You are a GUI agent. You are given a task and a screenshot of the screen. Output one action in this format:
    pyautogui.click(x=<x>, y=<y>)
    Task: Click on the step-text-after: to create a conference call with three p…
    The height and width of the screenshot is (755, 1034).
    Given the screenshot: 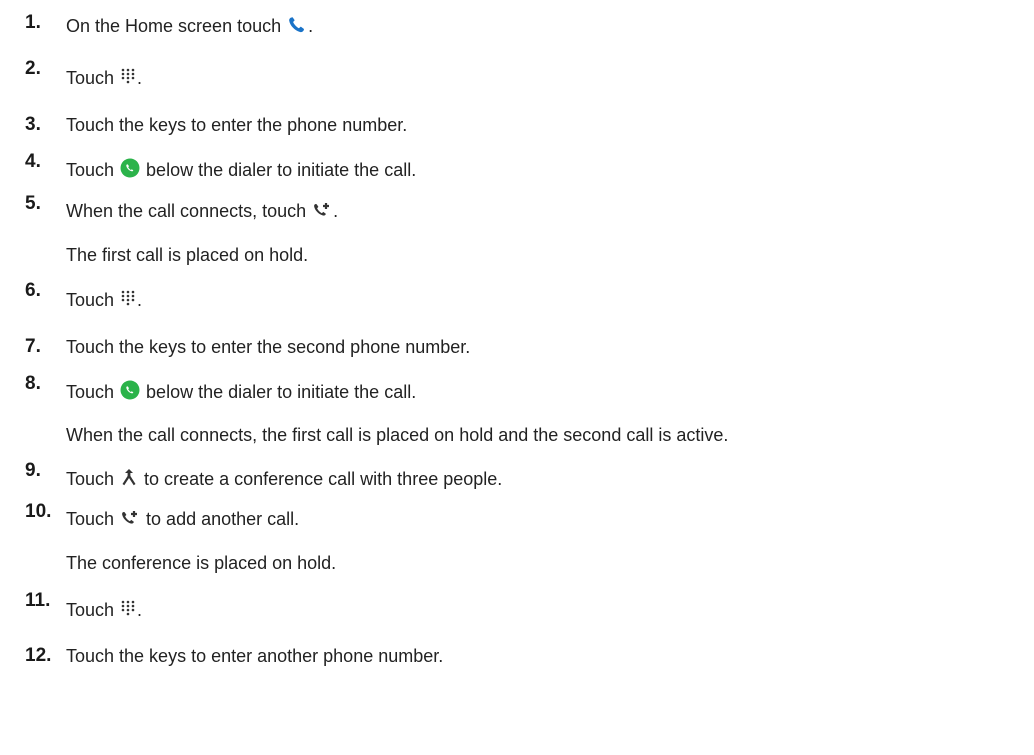 What is the action you would take?
    pyautogui.click(x=321, y=479)
    